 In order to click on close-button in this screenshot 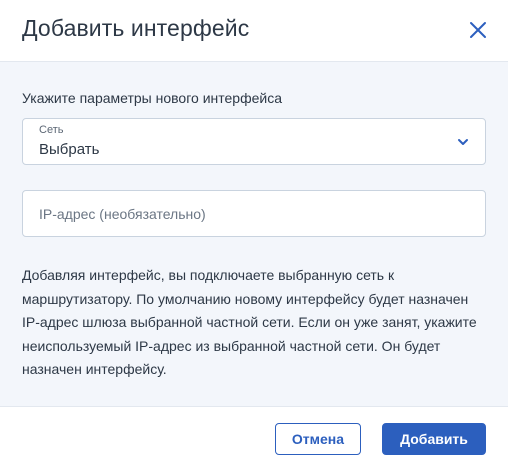, I will do `click(478, 30)`.